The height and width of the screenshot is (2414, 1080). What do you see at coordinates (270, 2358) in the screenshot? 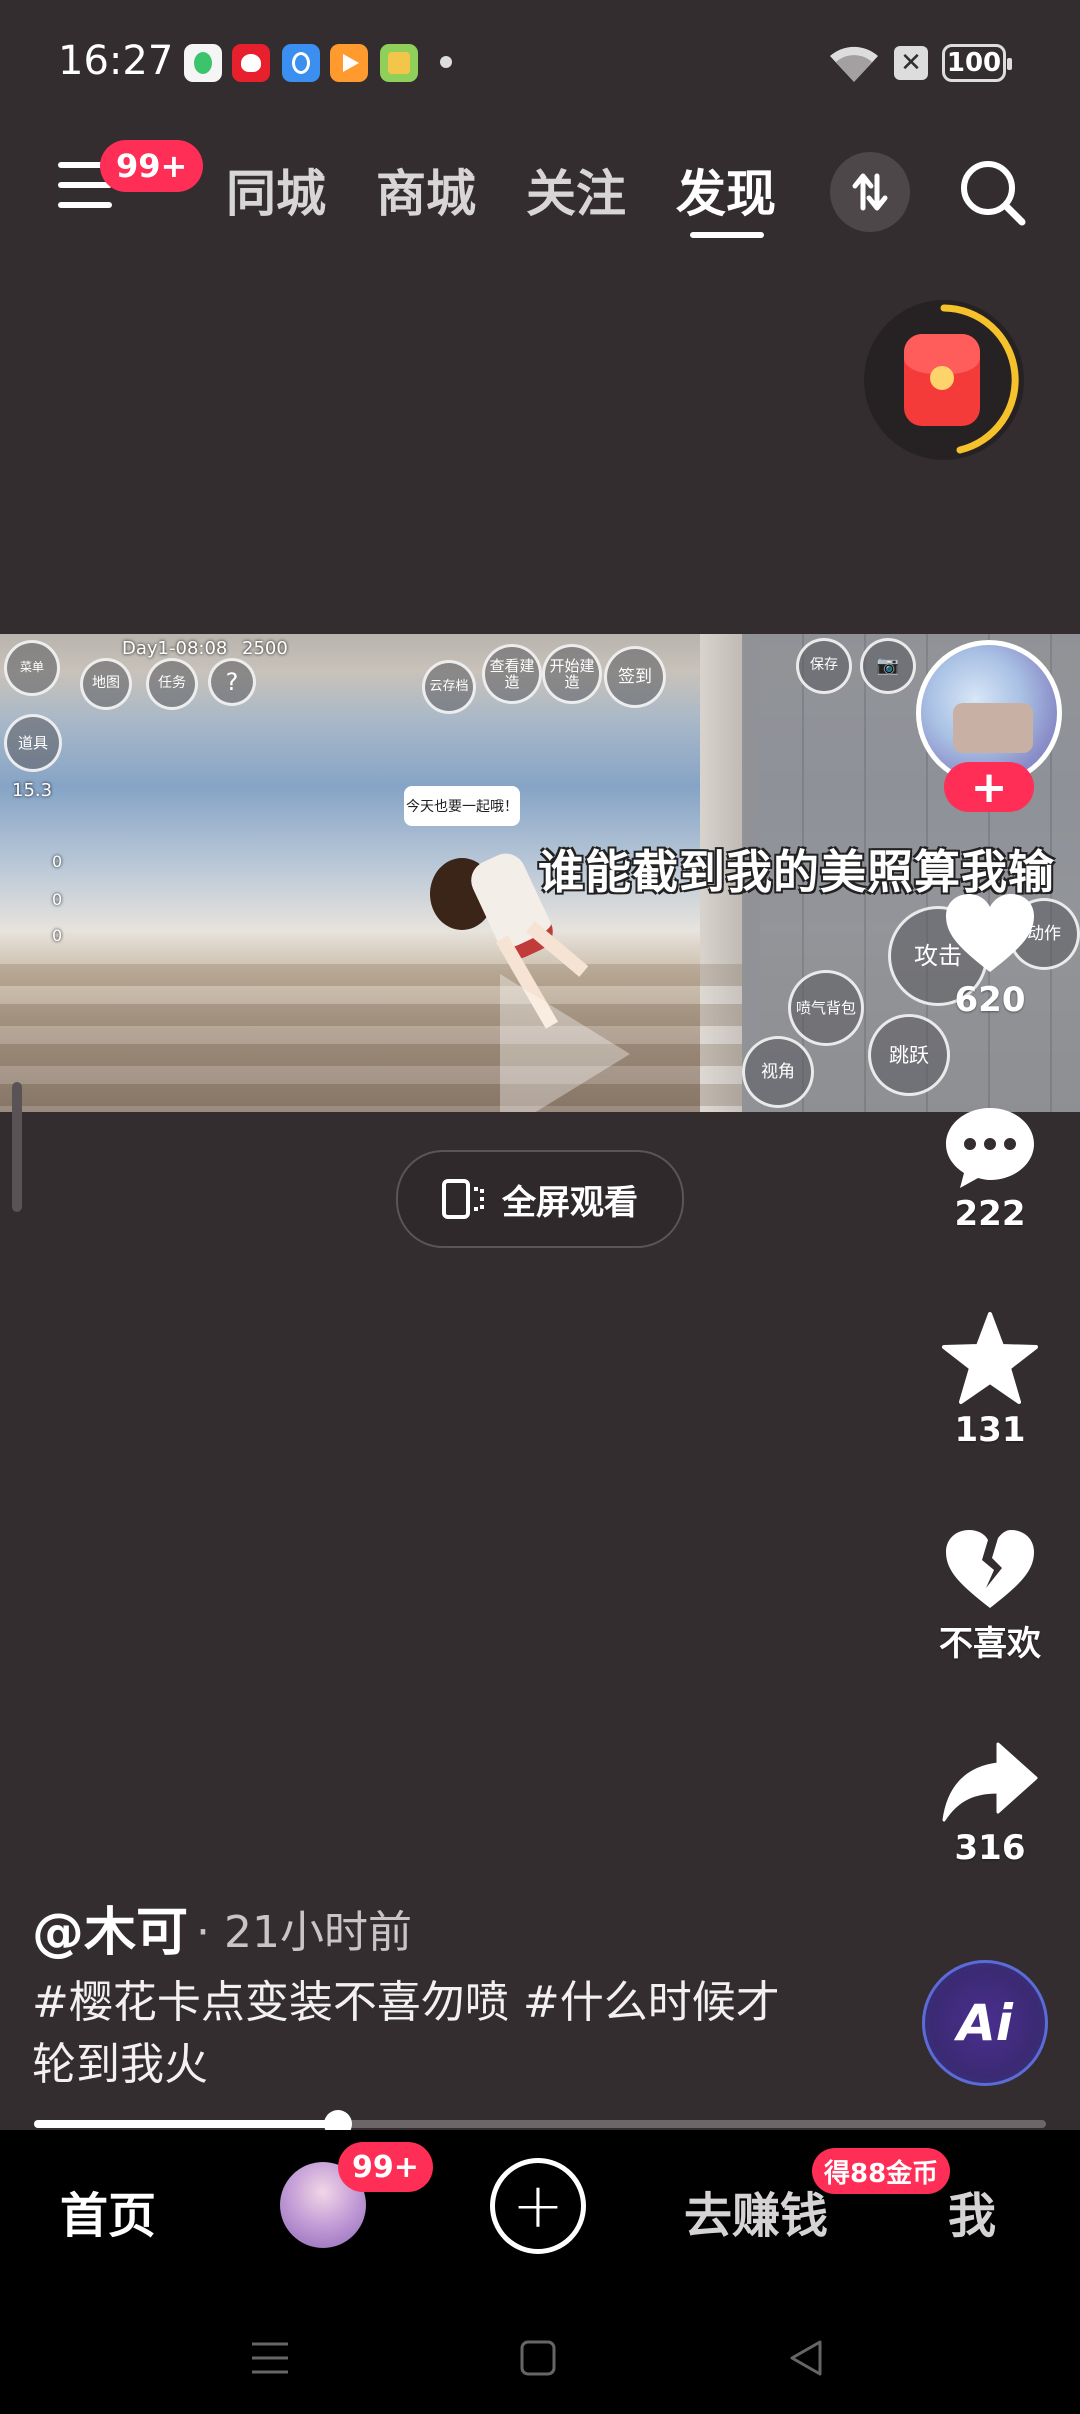
I see `recents-icon` at bounding box center [270, 2358].